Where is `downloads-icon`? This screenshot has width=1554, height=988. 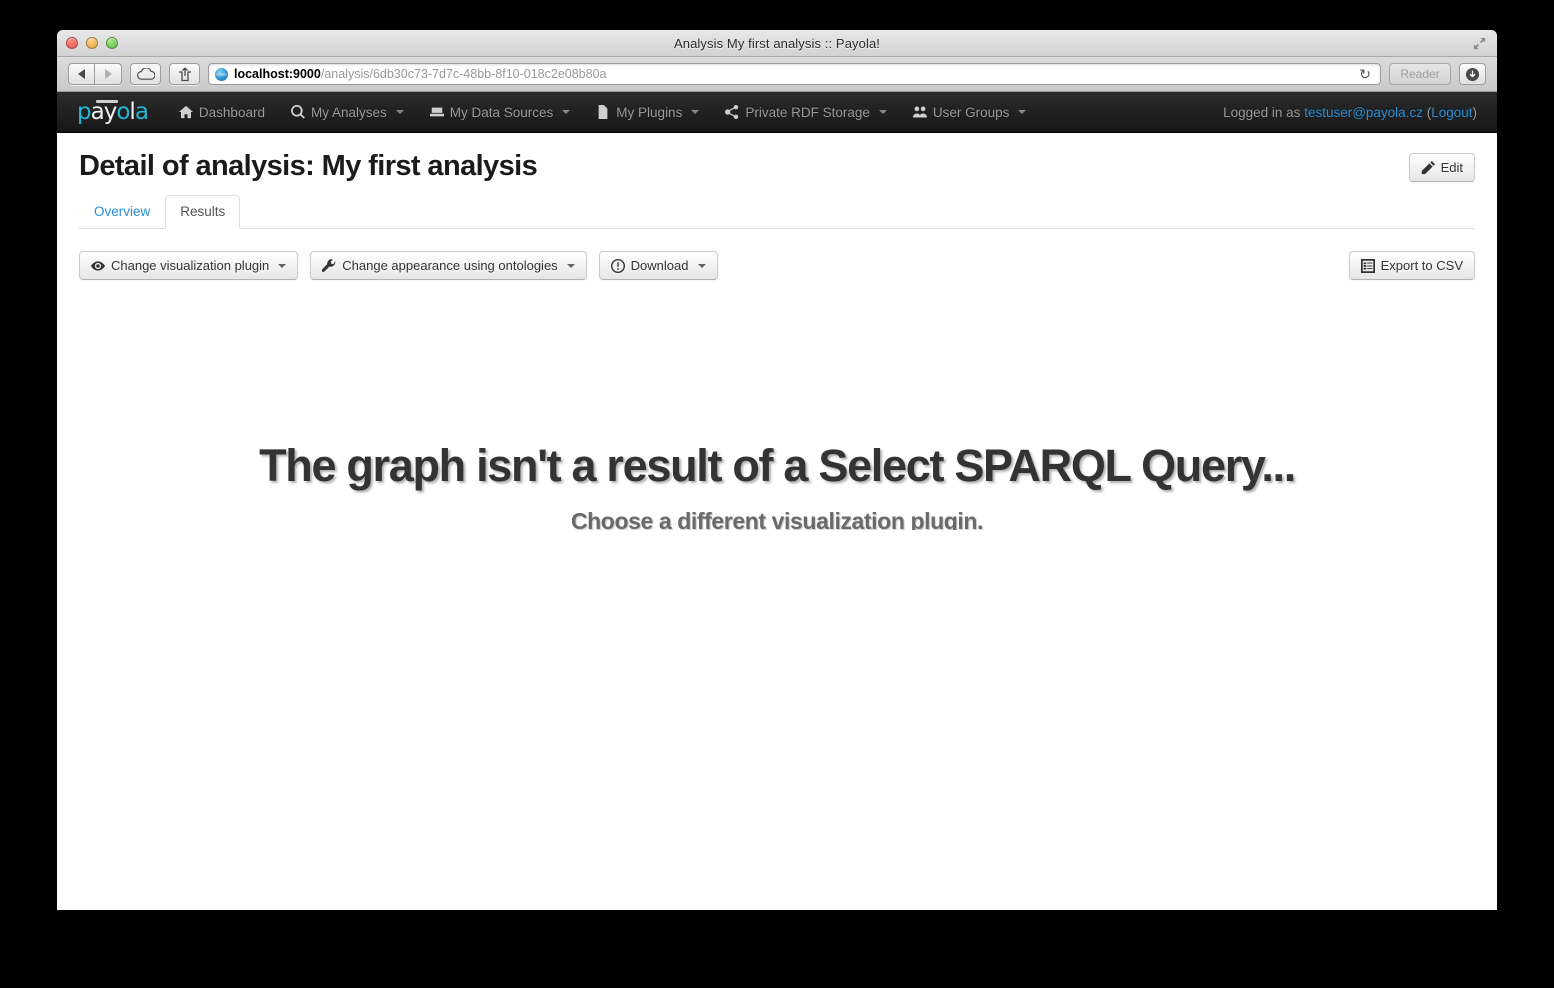
downloads-icon is located at coordinates (1472, 74).